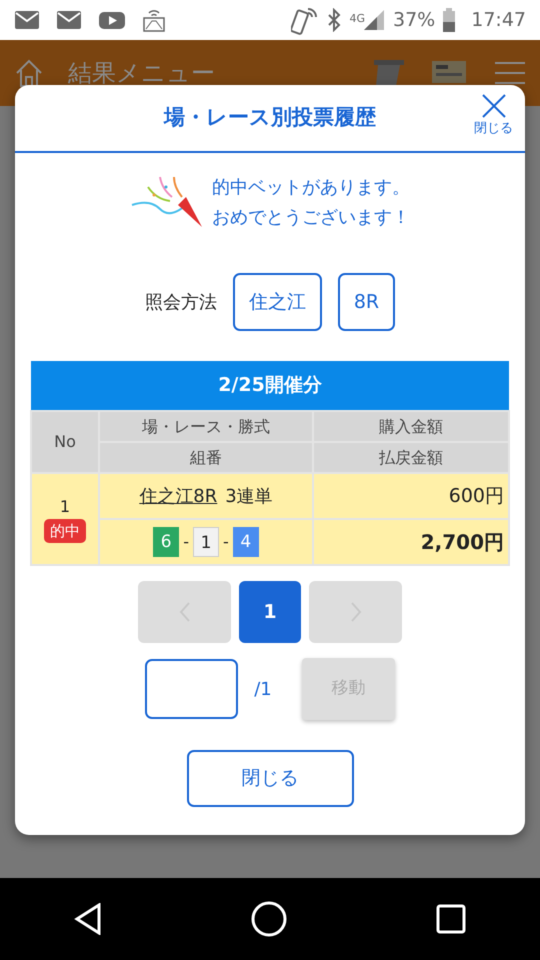 This screenshot has width=540, height=960. Describe the element at coordinates (374, 20) in the screenshot. I see `signal-icon` at that location.